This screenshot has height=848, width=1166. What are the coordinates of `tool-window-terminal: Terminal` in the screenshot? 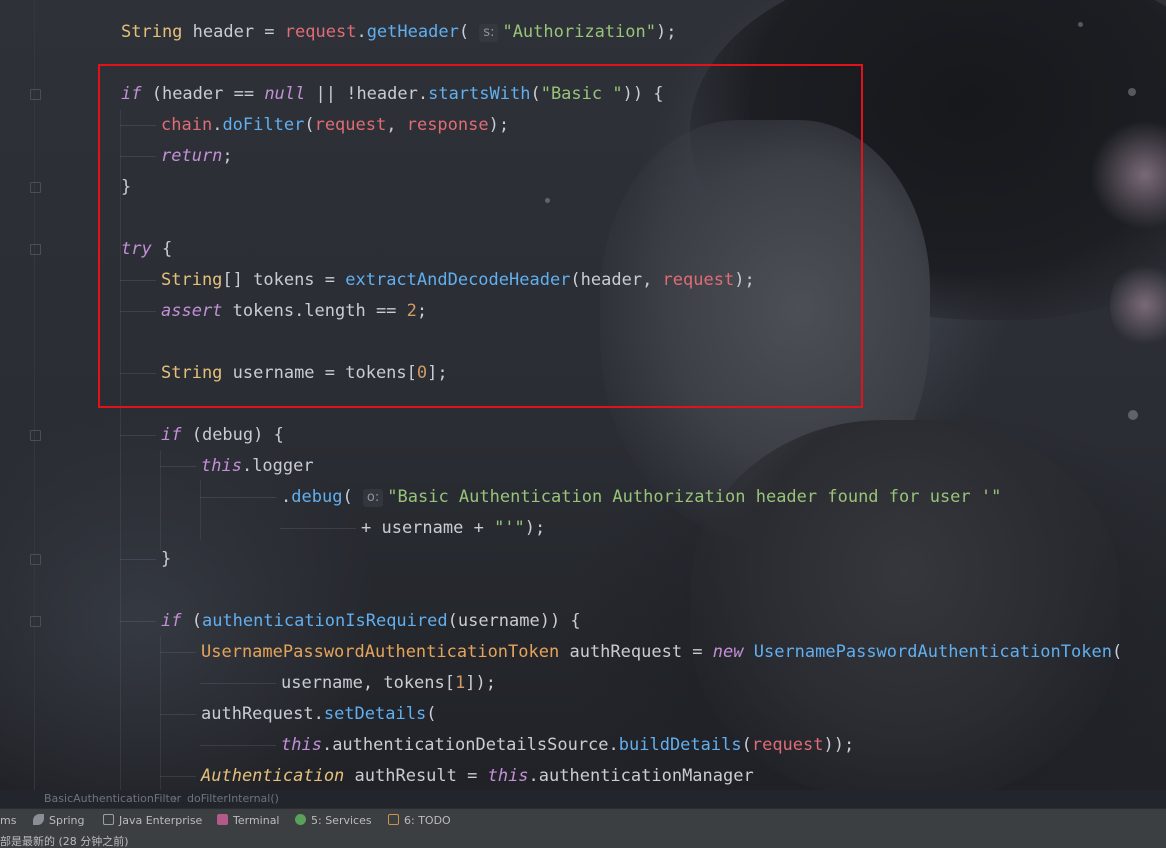 It's located at (248, 821).